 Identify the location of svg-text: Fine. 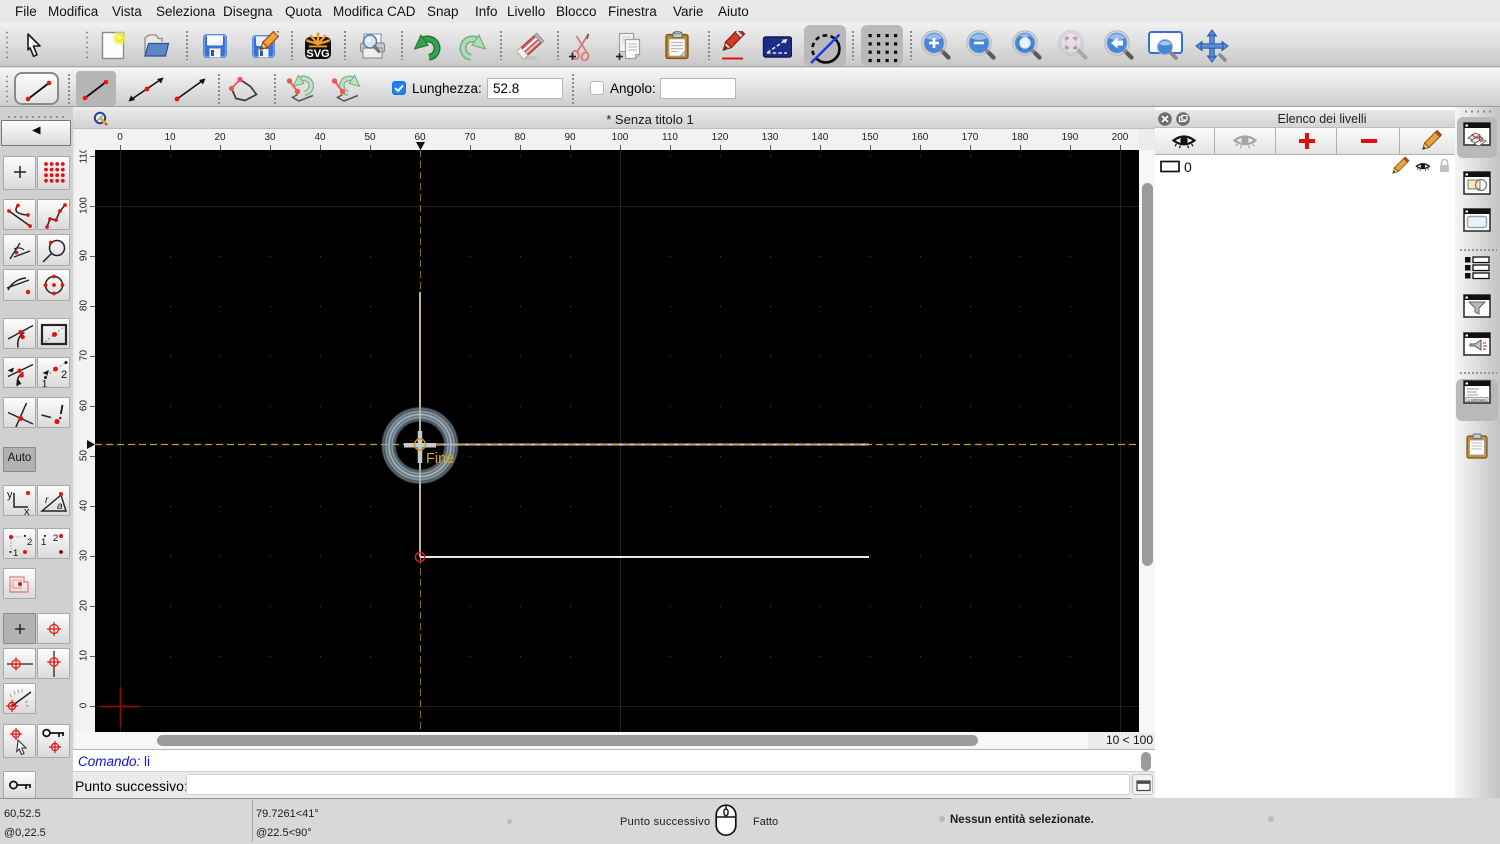
(440, 459).